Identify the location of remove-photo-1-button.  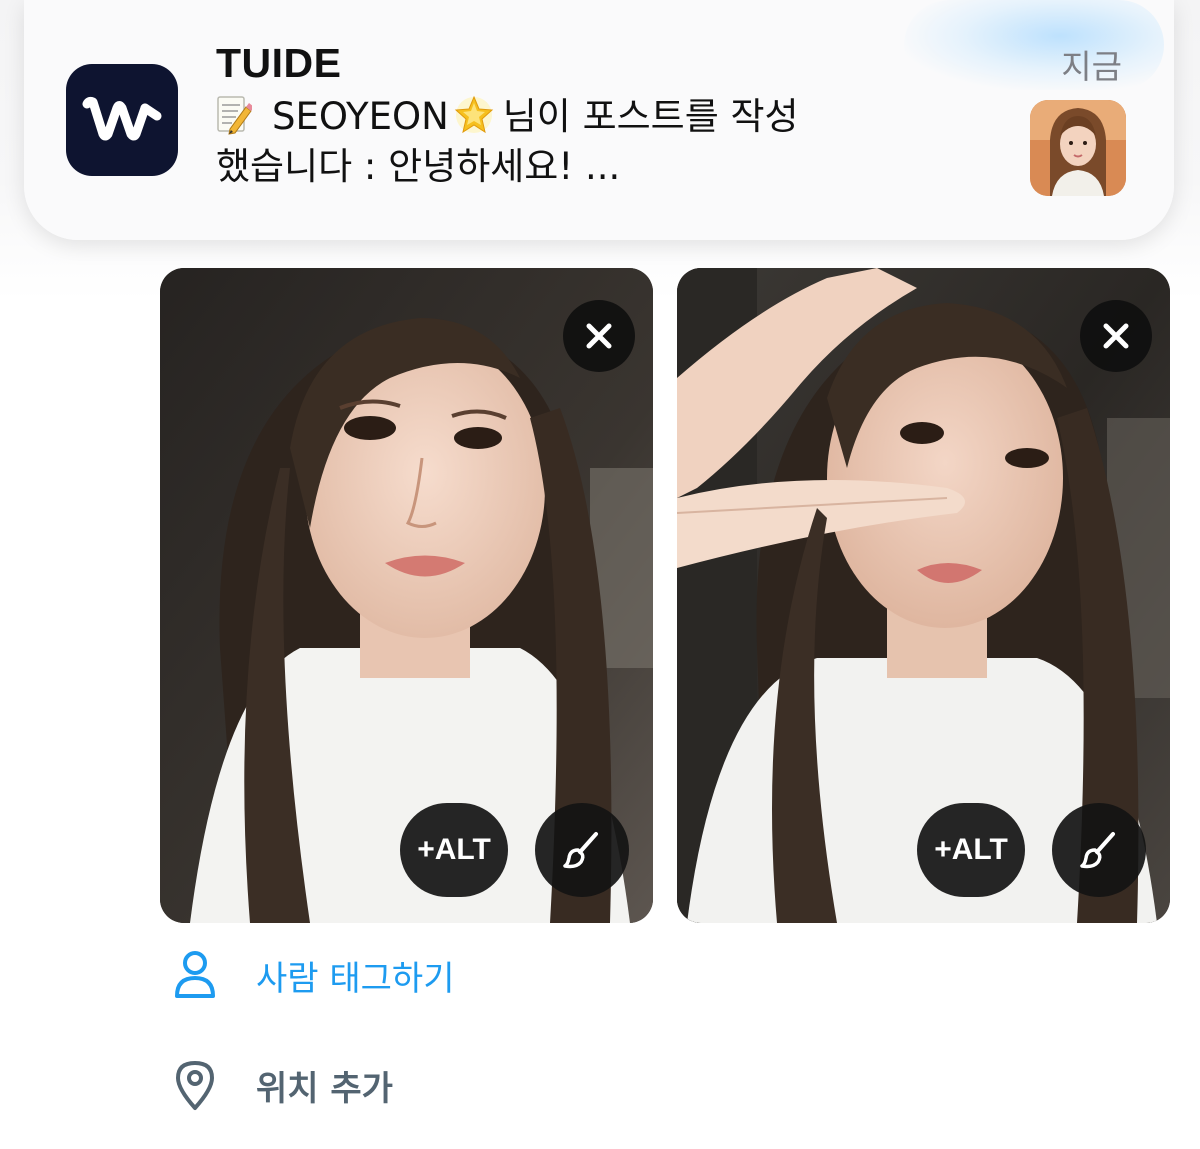
(599, 336).